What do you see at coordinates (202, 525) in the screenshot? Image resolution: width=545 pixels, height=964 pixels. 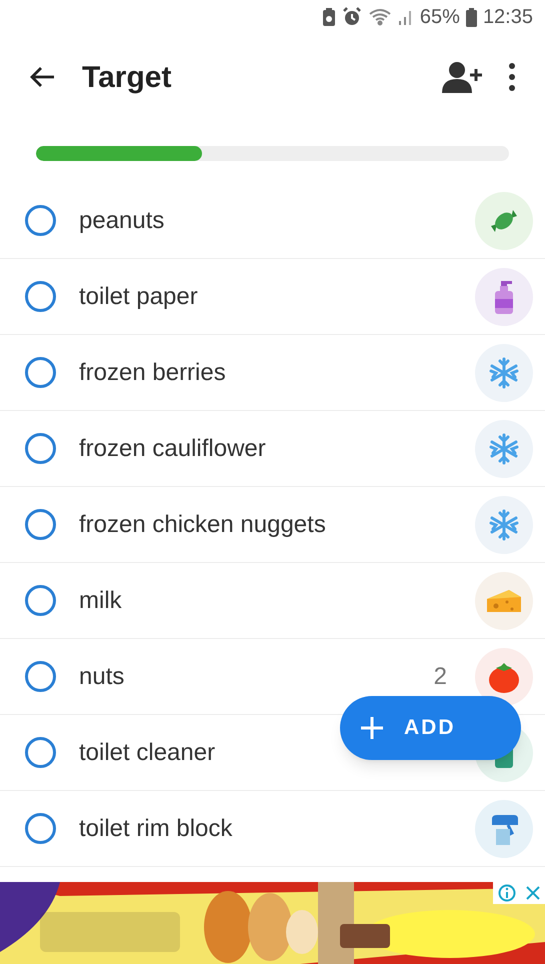 I see `item-name: frozen chicken nuggets` at bounding box center [202, 525].